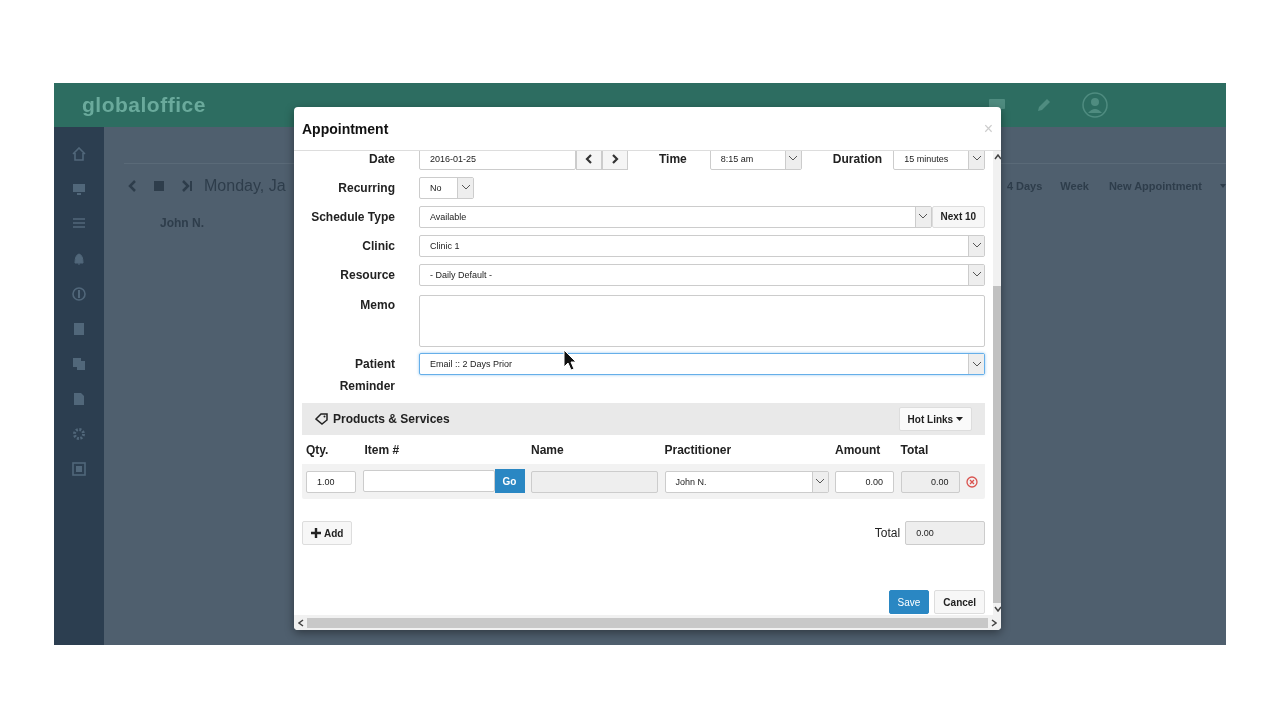 Image resolution: width=1280 pixels, height=720 pixels. Describe the element at coordinates (366, 187) in the screenshot. I see `field-label: Recurring` at that location.